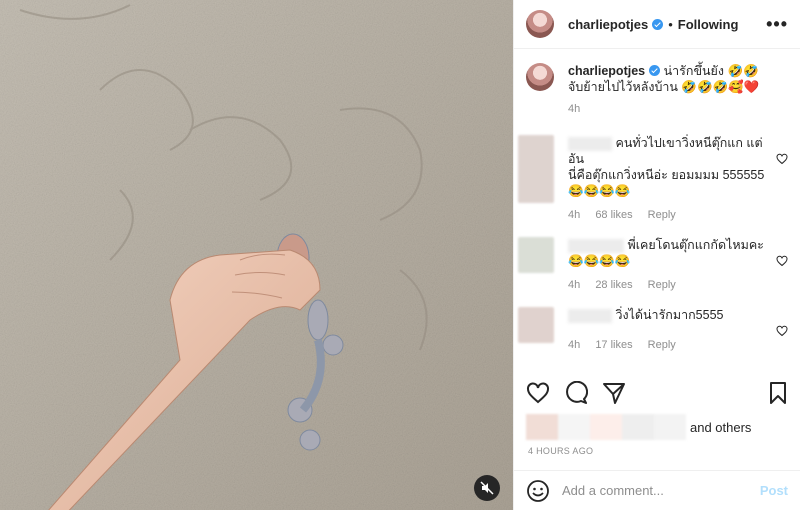 The image size is (800, 510). I want to click on caption-text: จับย้ายไปไว้หลังบ้าน 🤣🤣🤣🥰❤️, so click(664, 87).